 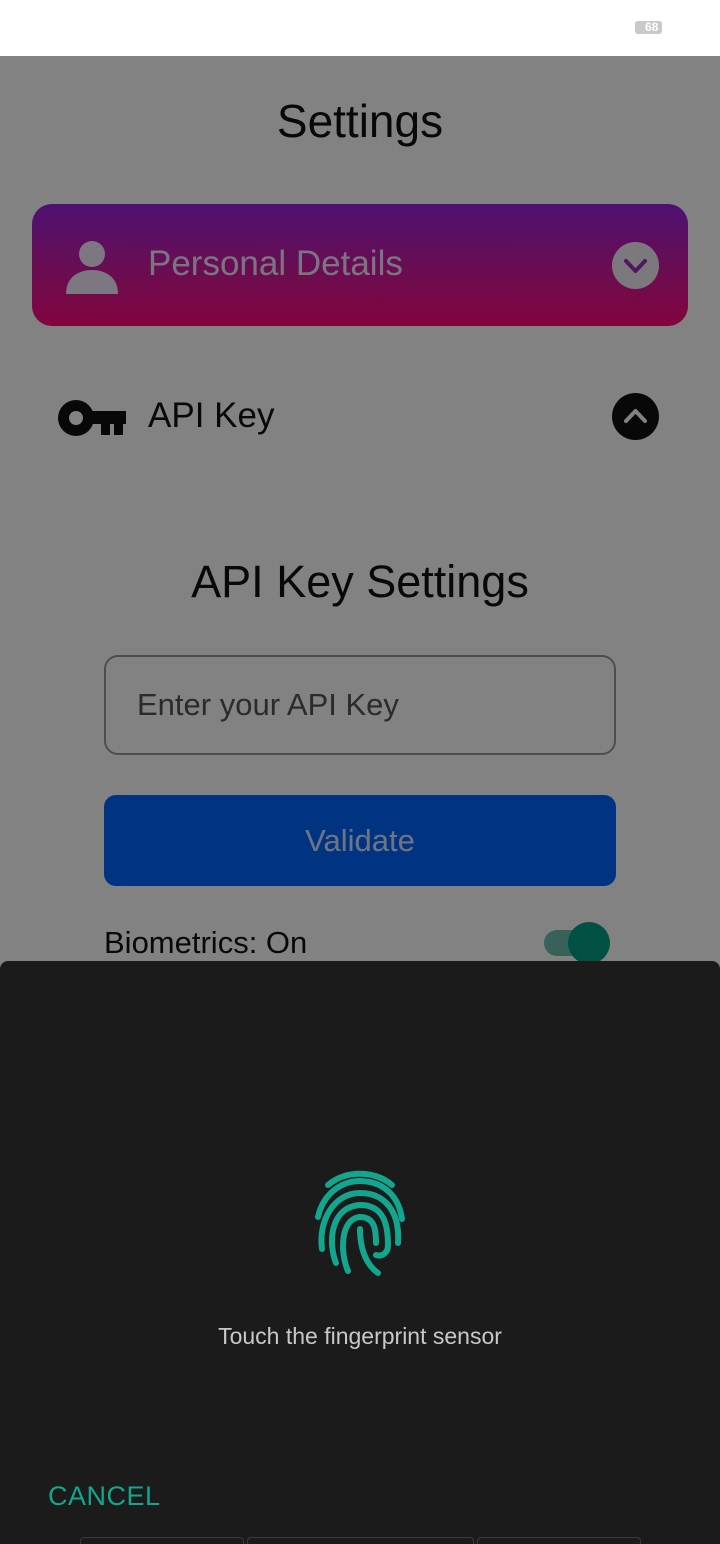 I want to click on cancel-button: CANCEL, so click(x=104, y=1496).